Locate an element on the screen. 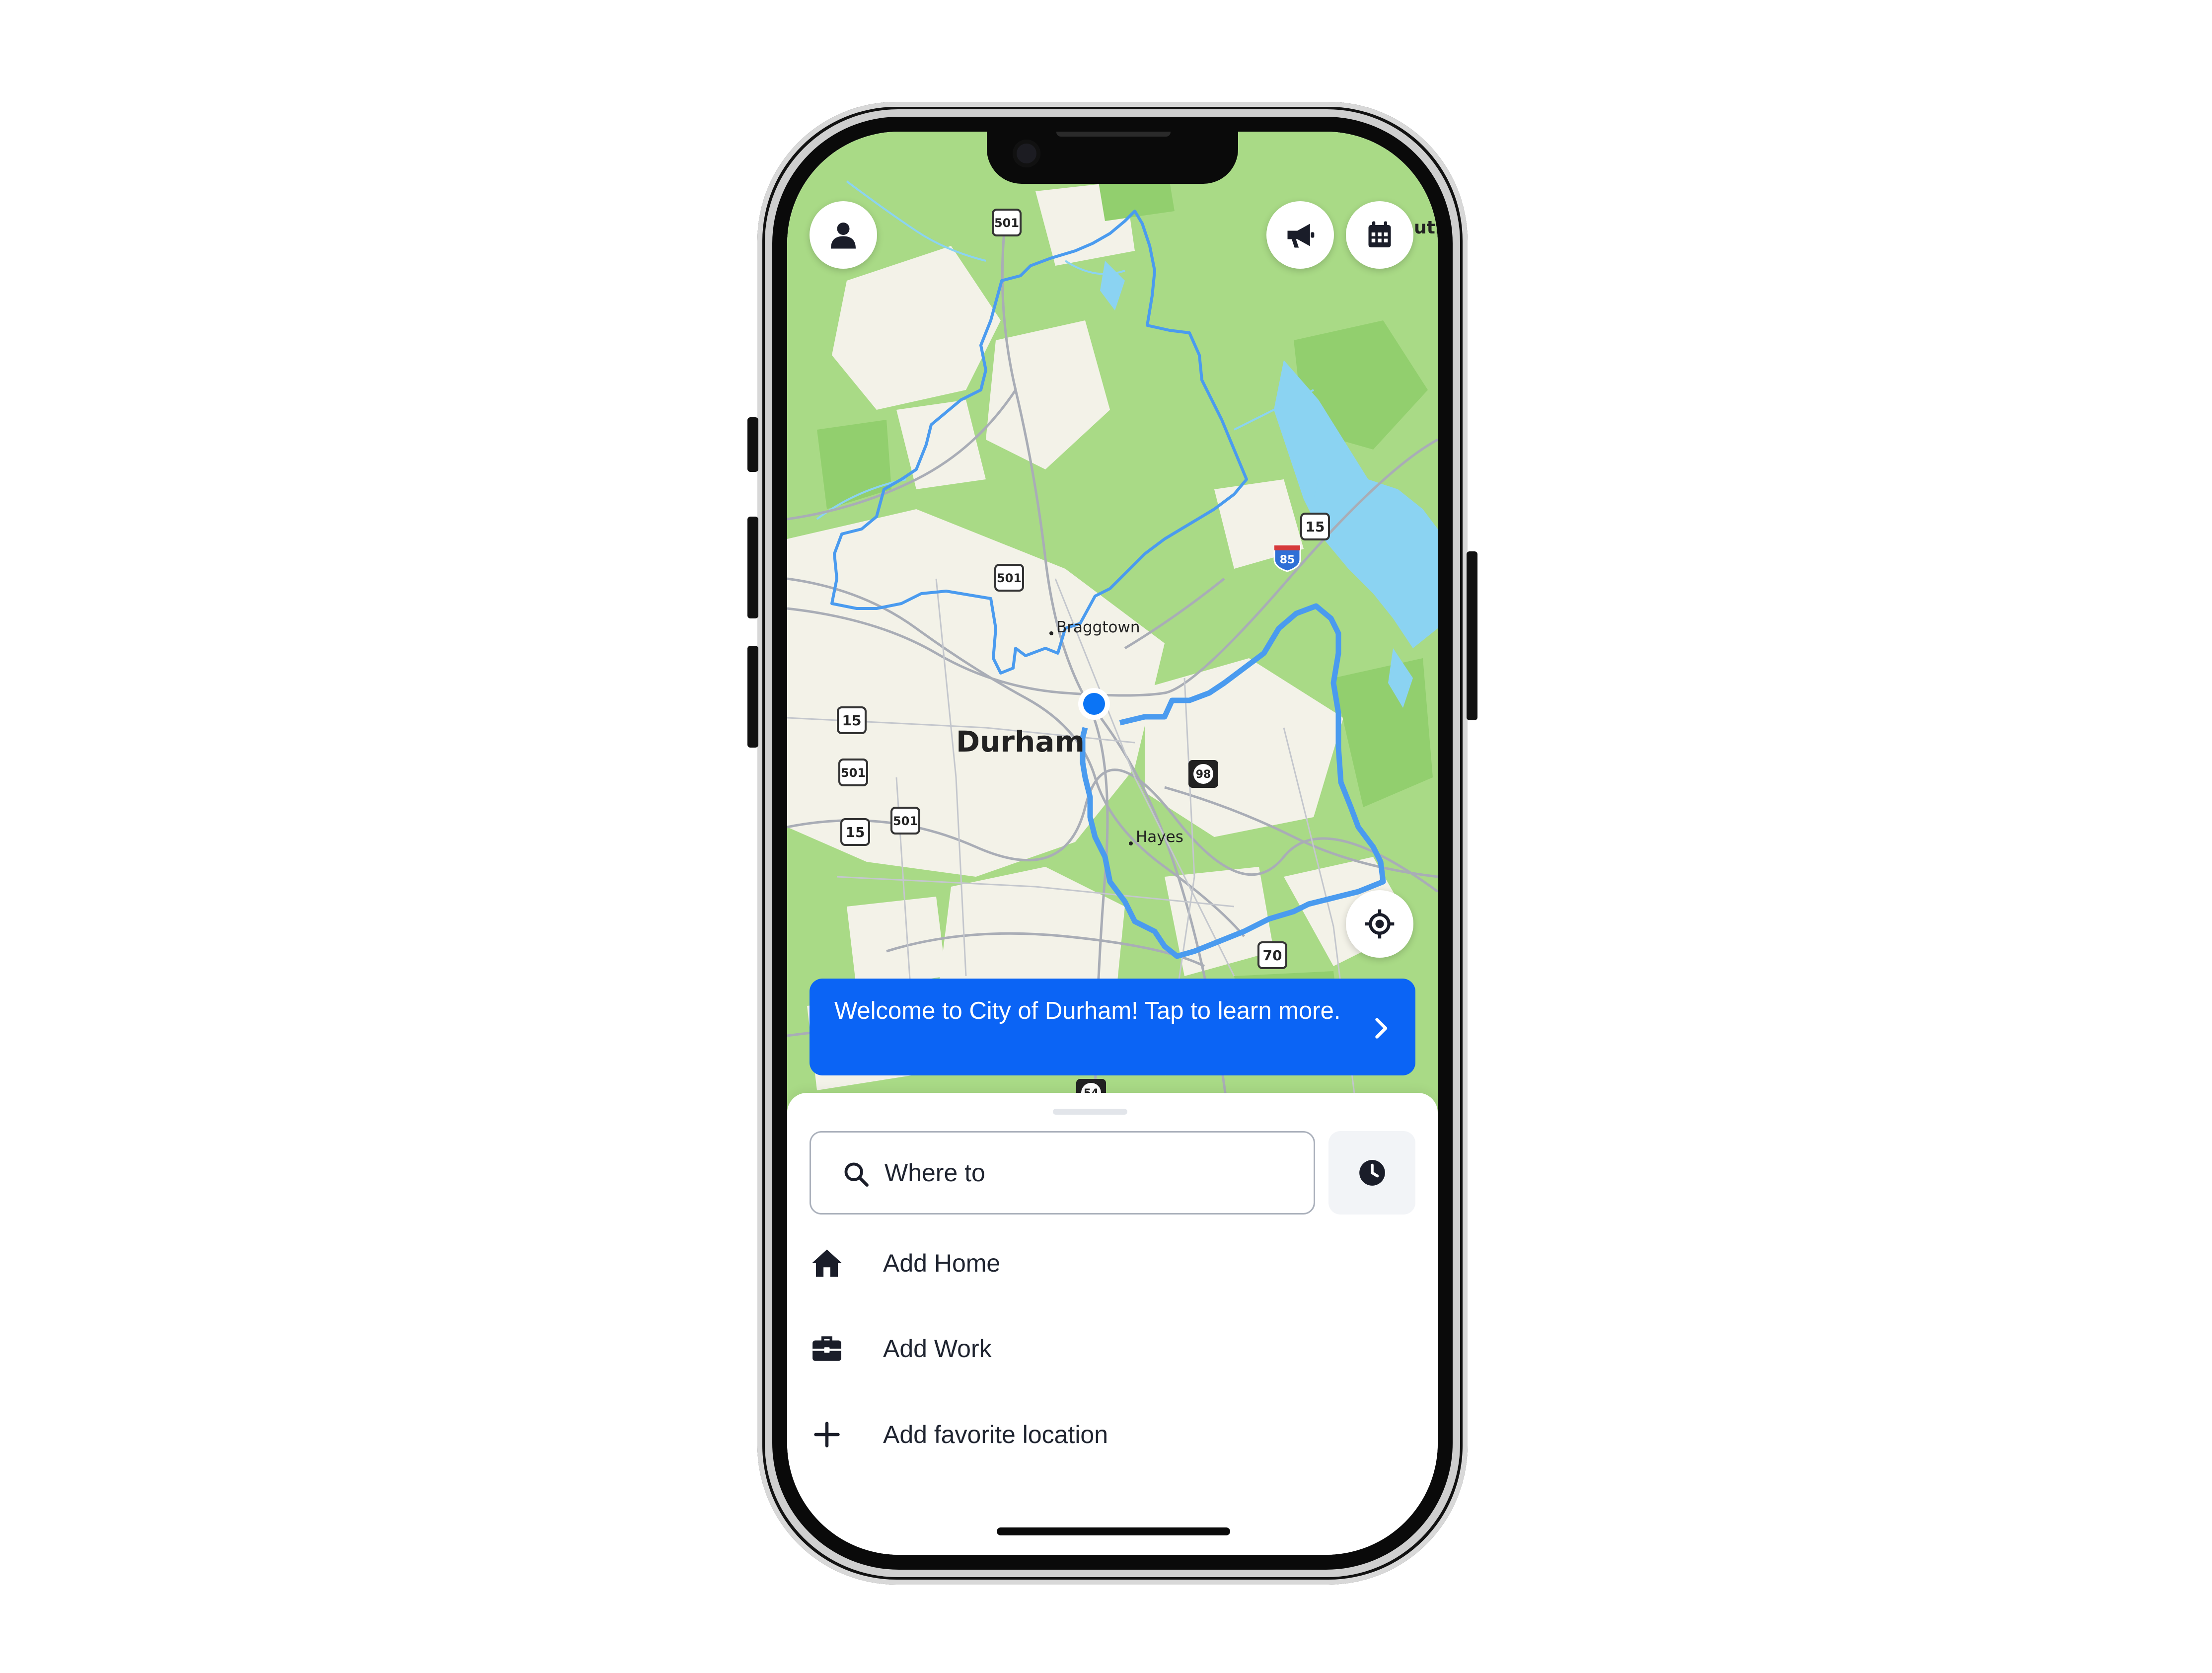  map-label-edge: utr is located at coordinates (1426, 228).